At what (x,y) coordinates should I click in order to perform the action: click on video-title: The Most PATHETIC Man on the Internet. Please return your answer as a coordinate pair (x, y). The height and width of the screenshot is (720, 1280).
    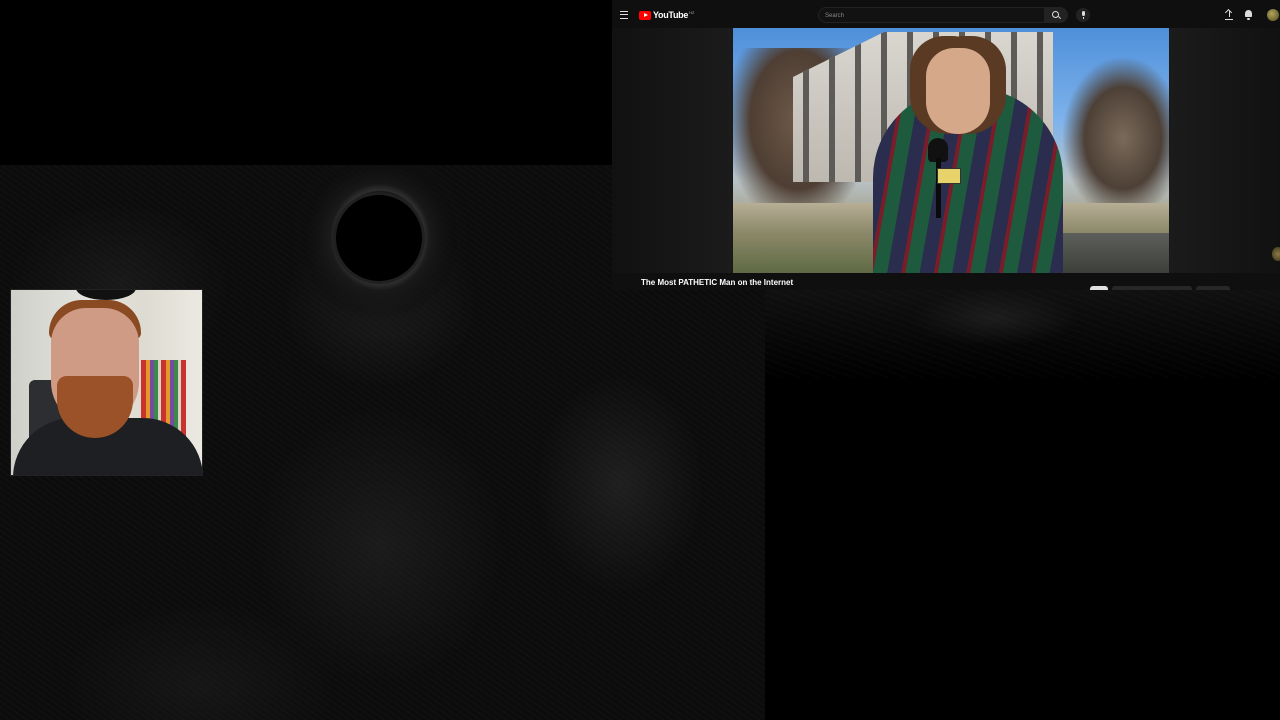
    Looking at the image, I should click on (717, 282).